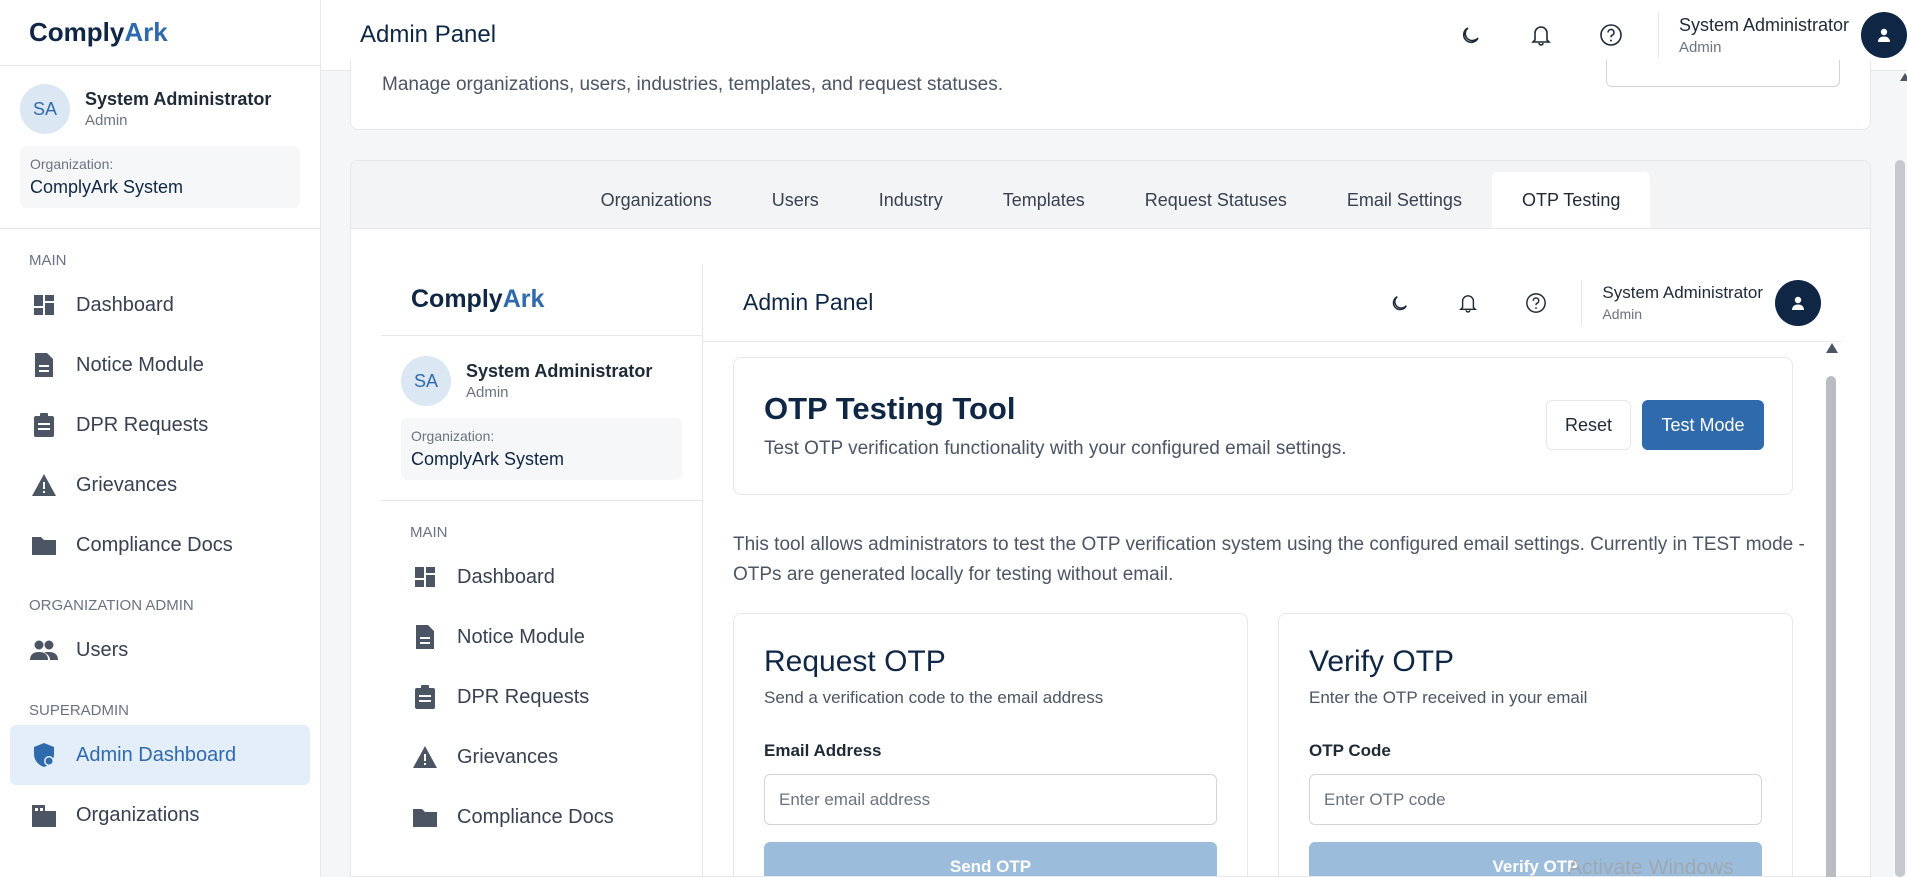  What do you see at coordinates (1723, 73) in the screenshot?
I see `header-action-button` at bounding box center [1723, 73].